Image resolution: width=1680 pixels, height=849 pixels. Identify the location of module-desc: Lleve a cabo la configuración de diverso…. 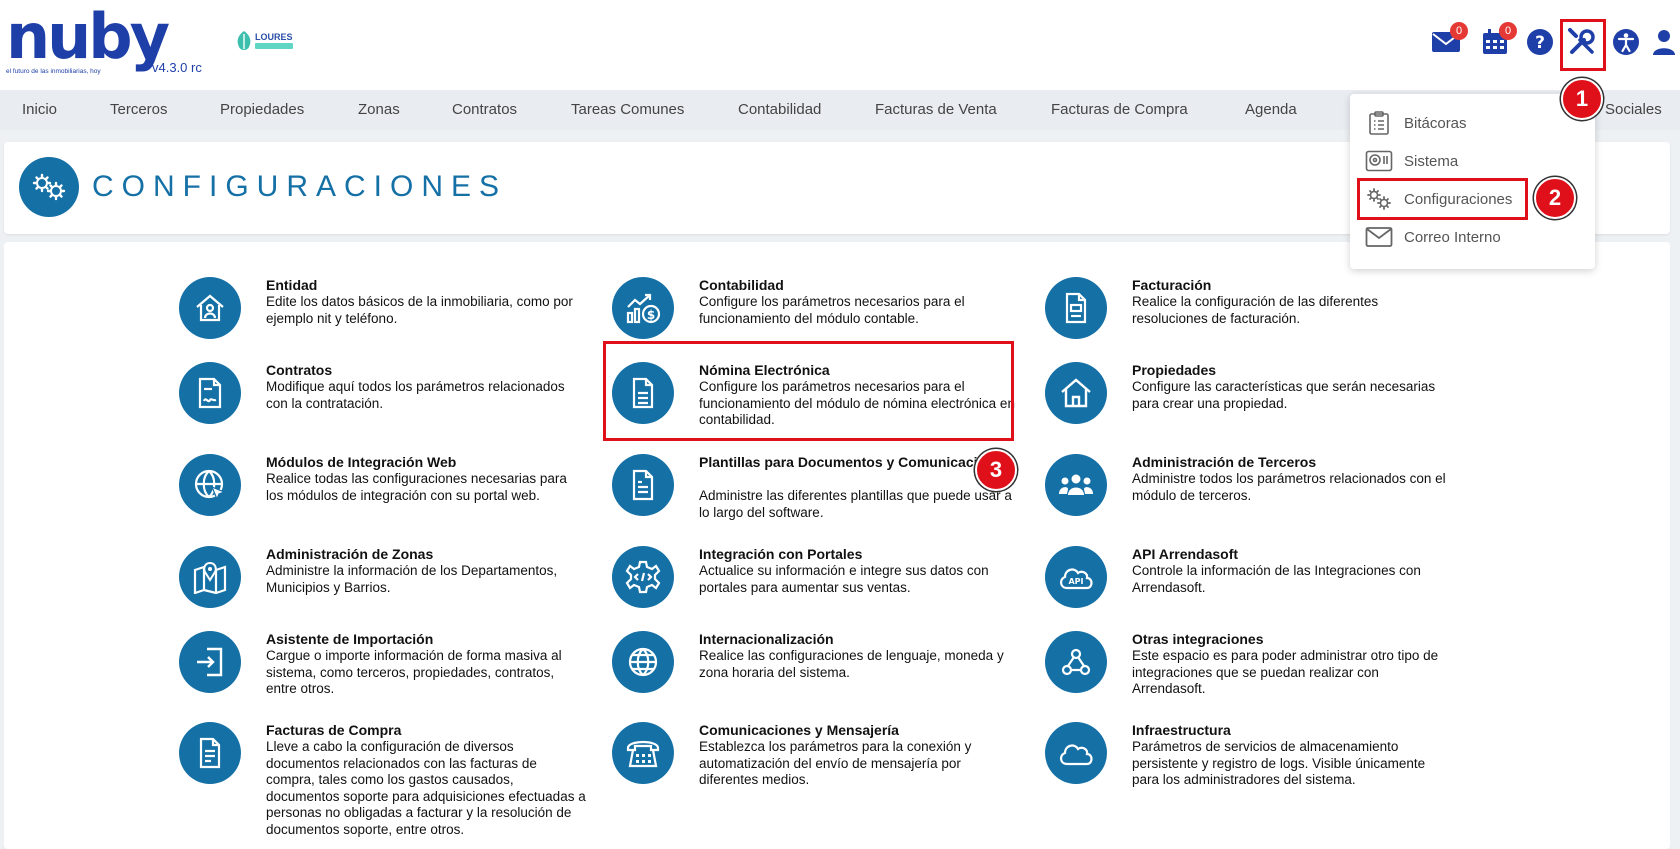
(426, 788).